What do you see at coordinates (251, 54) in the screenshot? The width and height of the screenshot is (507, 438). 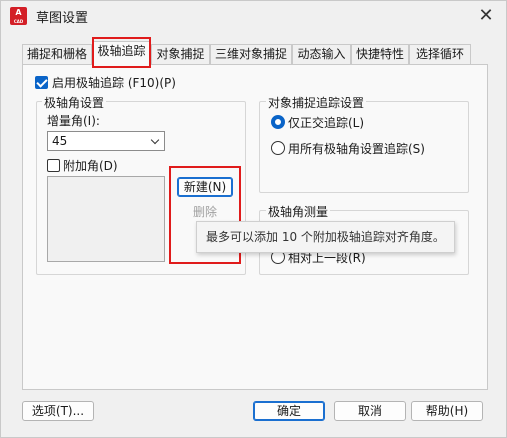 I see `tab-3d-object-snap: 三维对象捕捉` at bounding box center [251, 54].